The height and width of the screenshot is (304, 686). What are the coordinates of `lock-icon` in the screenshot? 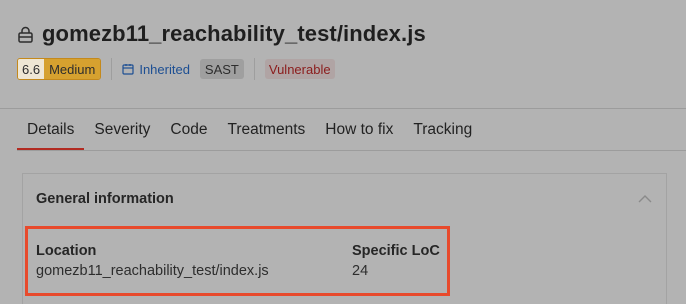 It's located at (25, 34).